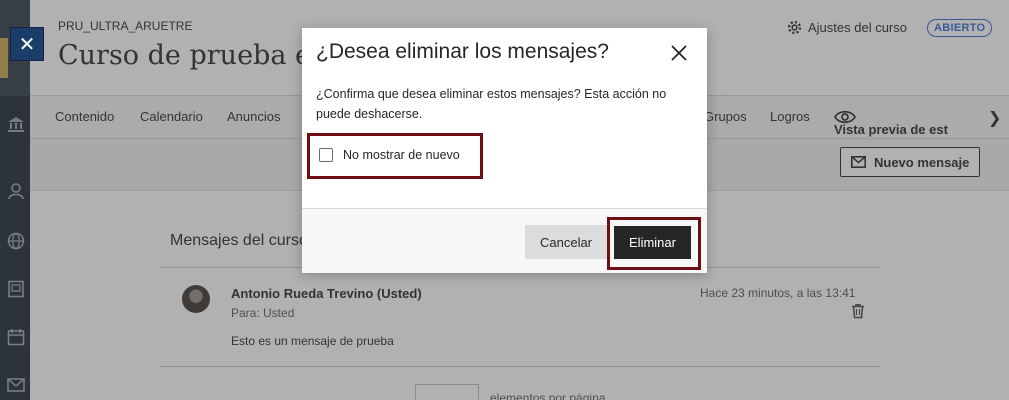  Describe the element at coordinates (401, 155) in the screenshot. I see `checkbox-label: No mostrar de nuevo` at that location.